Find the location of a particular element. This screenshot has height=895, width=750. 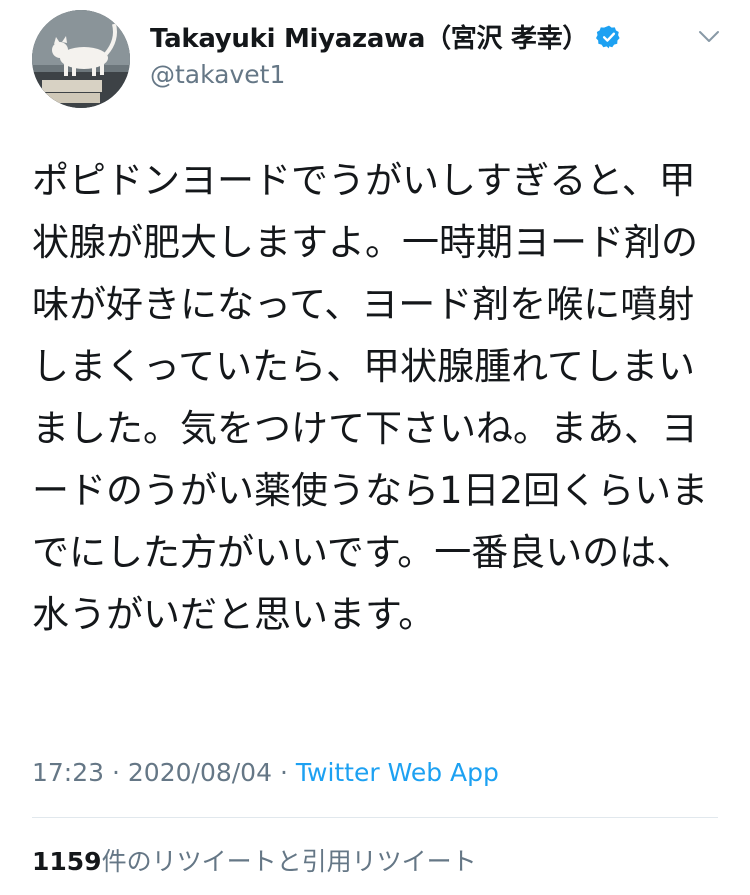

retweet-count: 1159 is located at coordinates (67, 861).